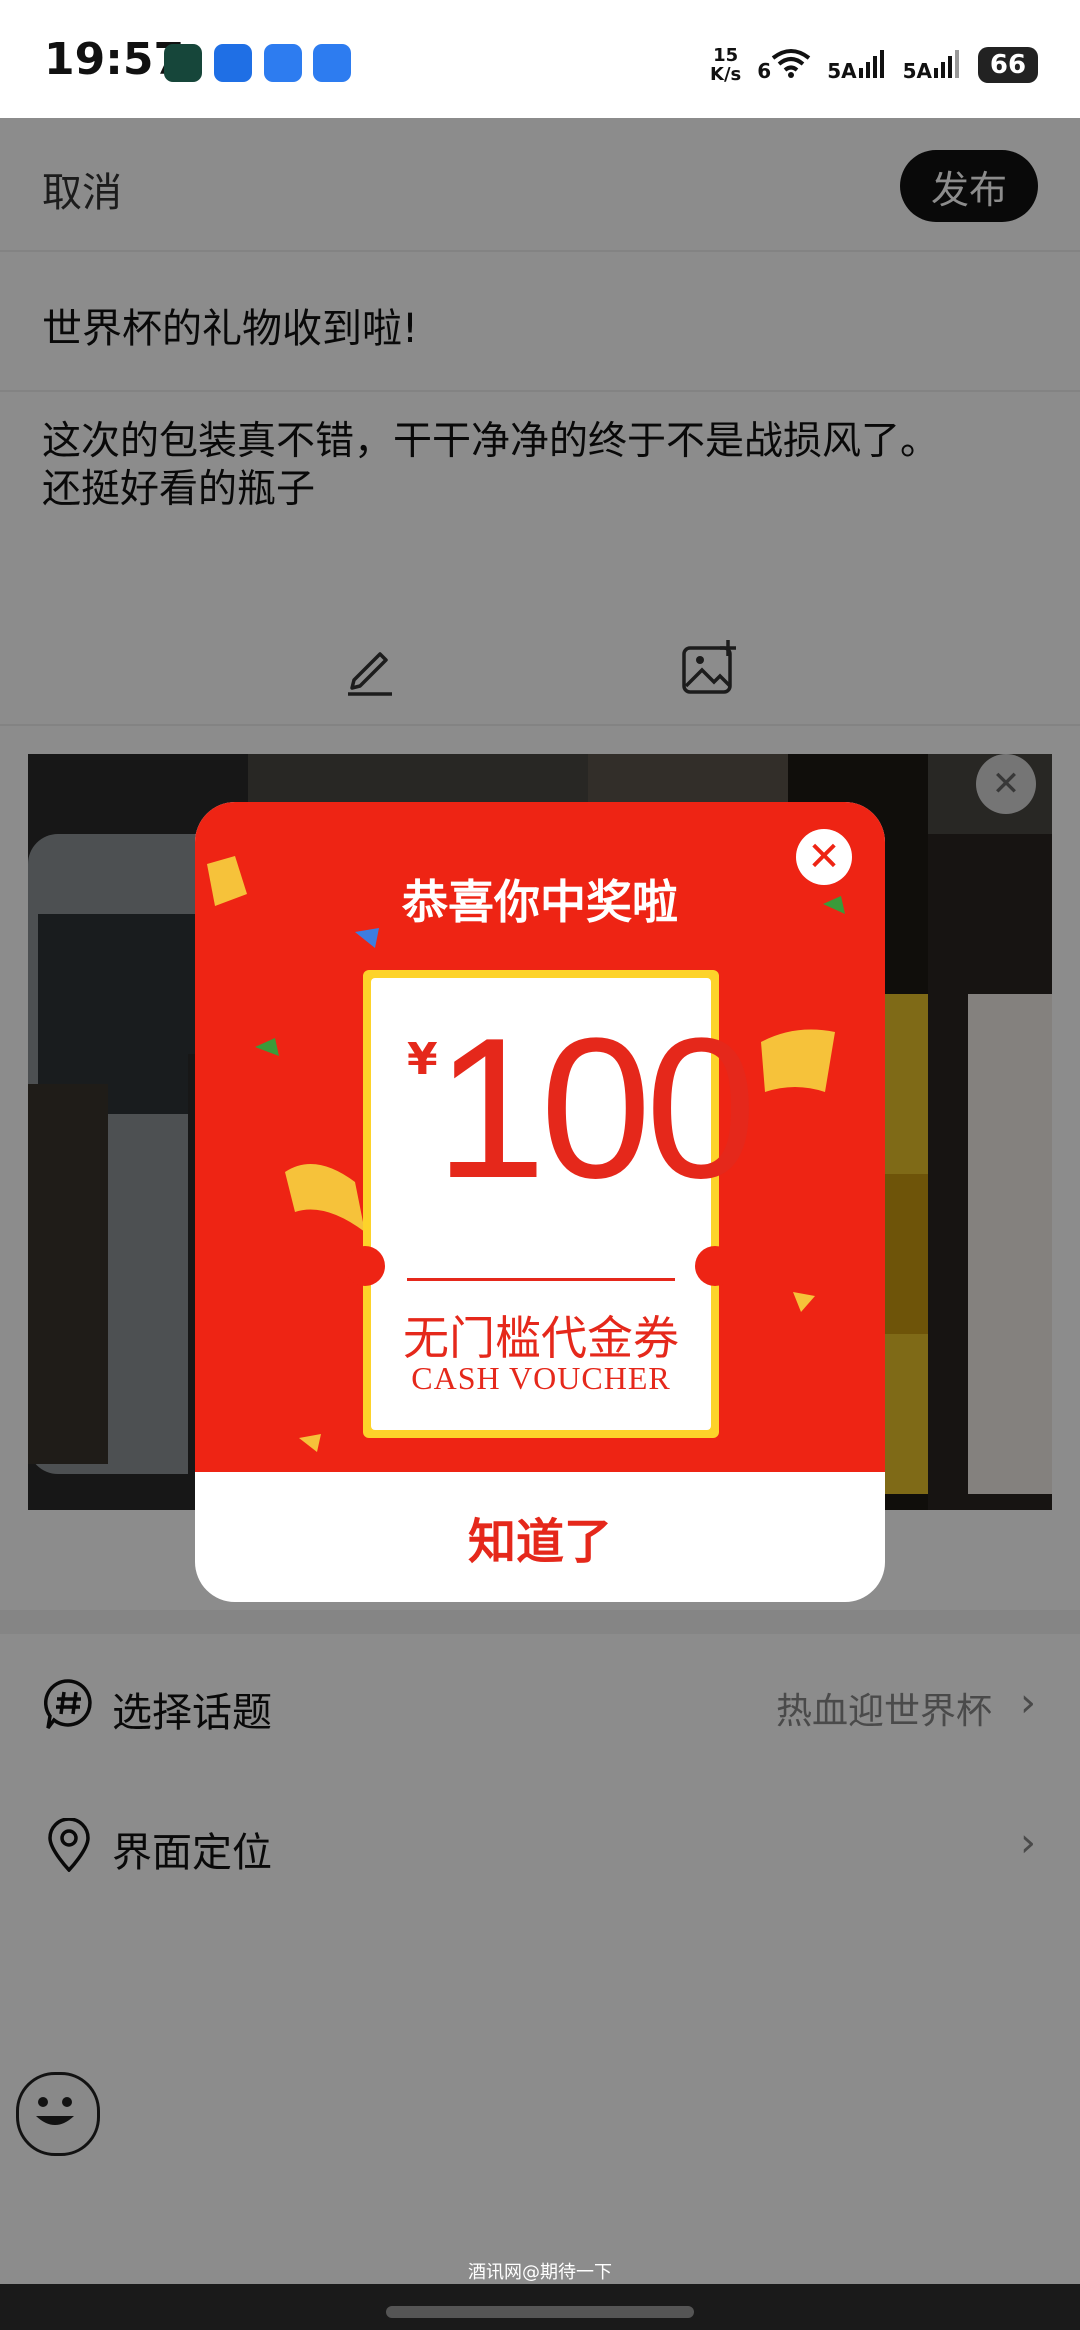 The height and width of the screenshot is (2330, 1080). What do you see at coordinates (540, 2312) in the screenshot?
I see `home-indicator` at bounding box center [540, 2312].